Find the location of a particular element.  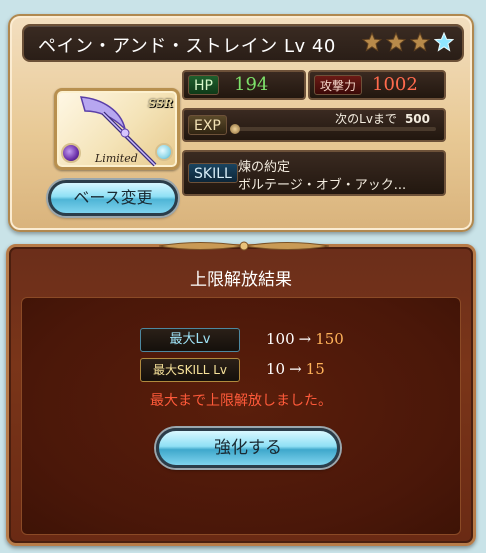

limited-label: Limited is located at coordinates (116, 158).